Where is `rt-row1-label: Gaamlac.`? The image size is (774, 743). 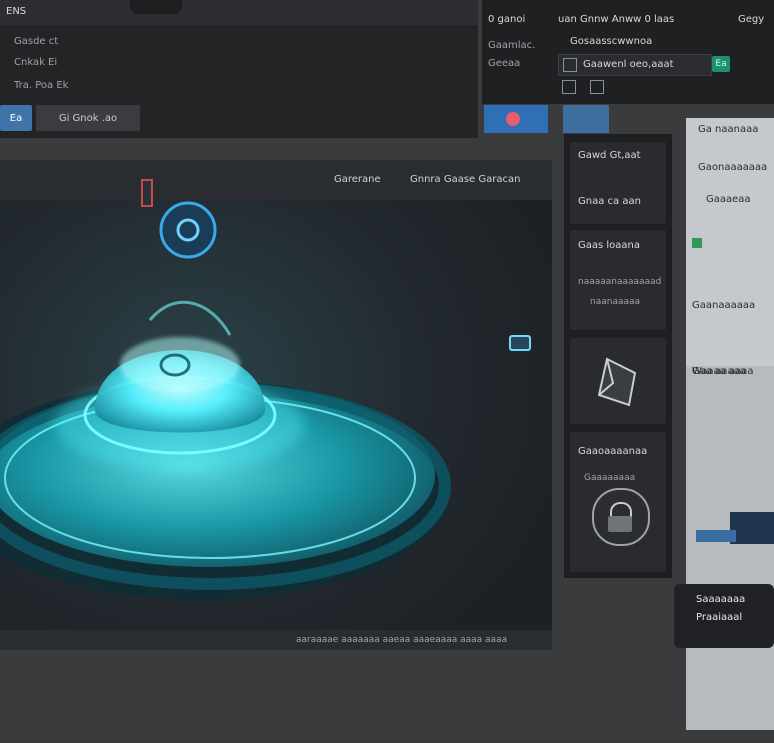 rt-row1-label: Gaamlac. is located at coordinates (512, 45).